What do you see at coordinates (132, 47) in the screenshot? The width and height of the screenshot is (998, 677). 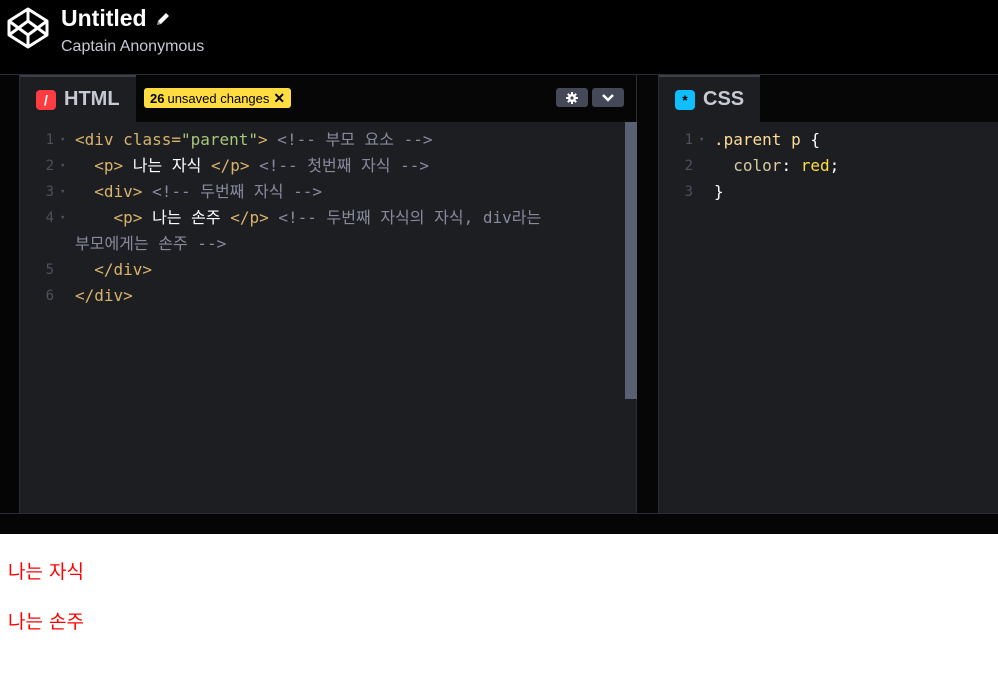 I see `author-name: Captain Anonymous` at bounding box center [132, 47].